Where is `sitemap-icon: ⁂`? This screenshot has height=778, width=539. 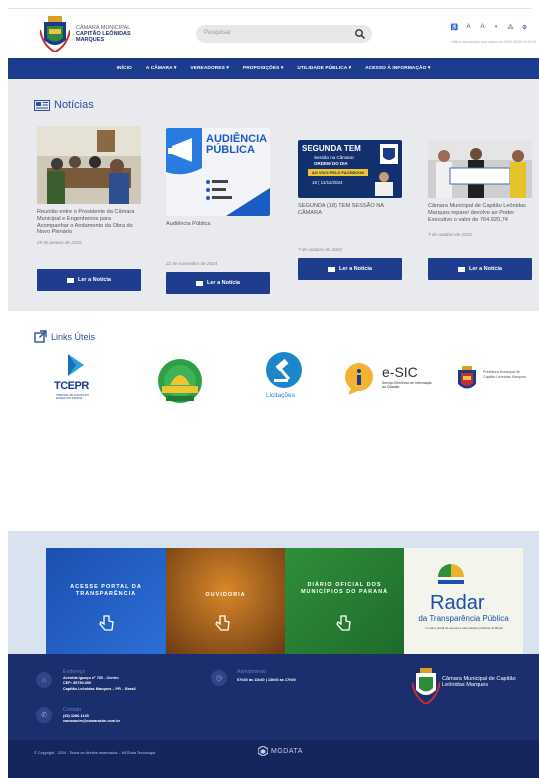 sitemap-icon: ⁂ is located at coordinates (510, 27).